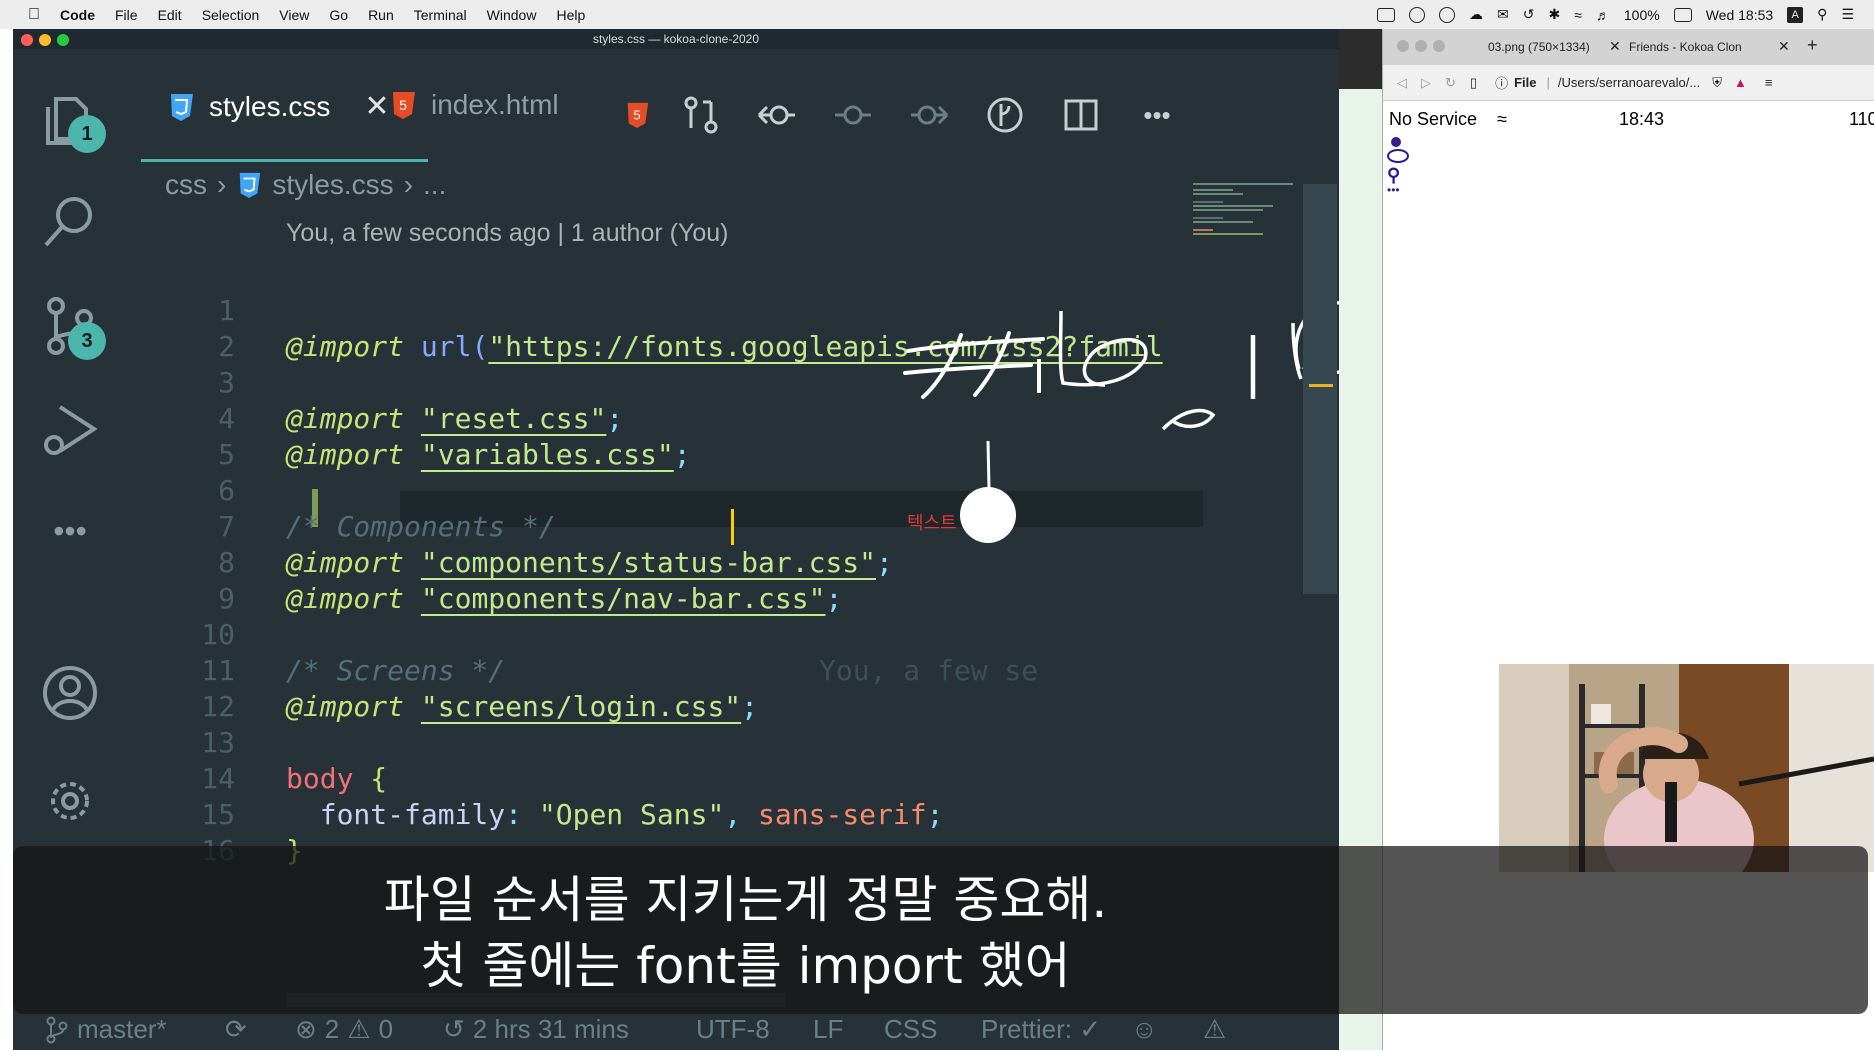 The image size is (1874, 1050). I want to click on menu-help: Help, so click(570, 15).